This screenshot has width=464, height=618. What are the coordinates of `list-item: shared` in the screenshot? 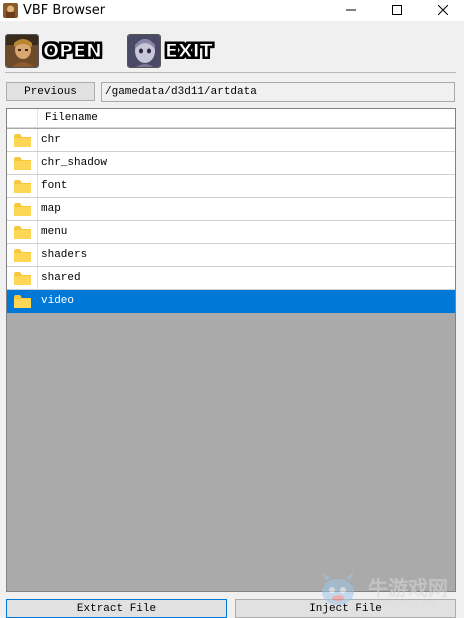 It's located at (231, 278).